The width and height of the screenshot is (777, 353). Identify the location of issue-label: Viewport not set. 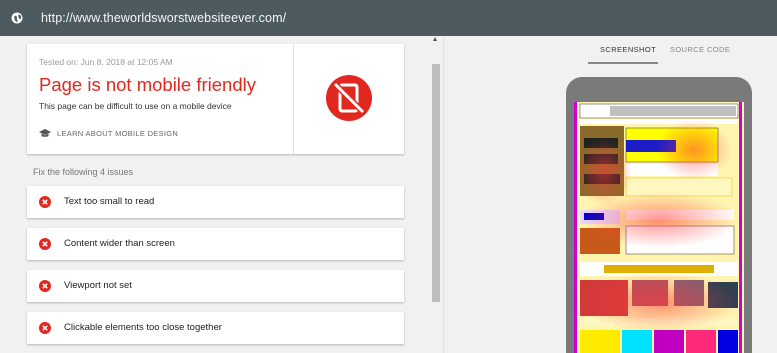
(98, 285).